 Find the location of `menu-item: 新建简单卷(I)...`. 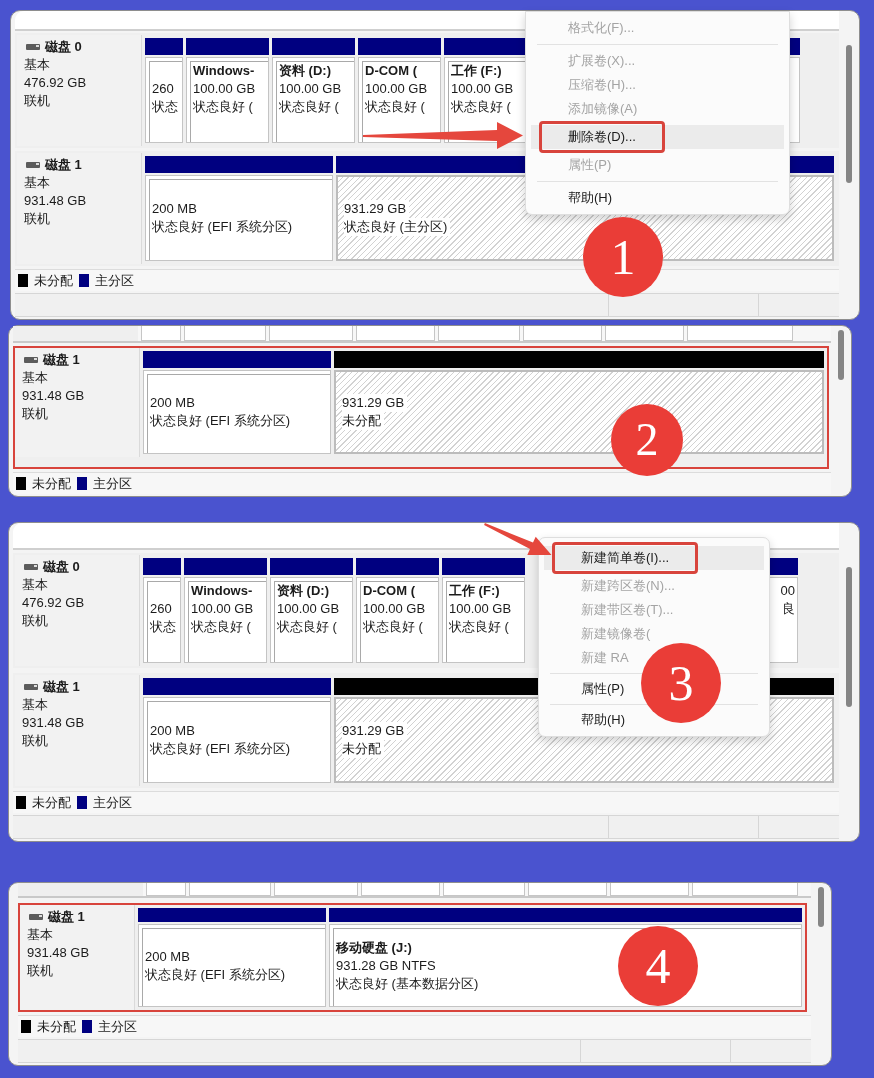

menu-item: 新建简单卷(I)... is located at coordinates (654, 558).